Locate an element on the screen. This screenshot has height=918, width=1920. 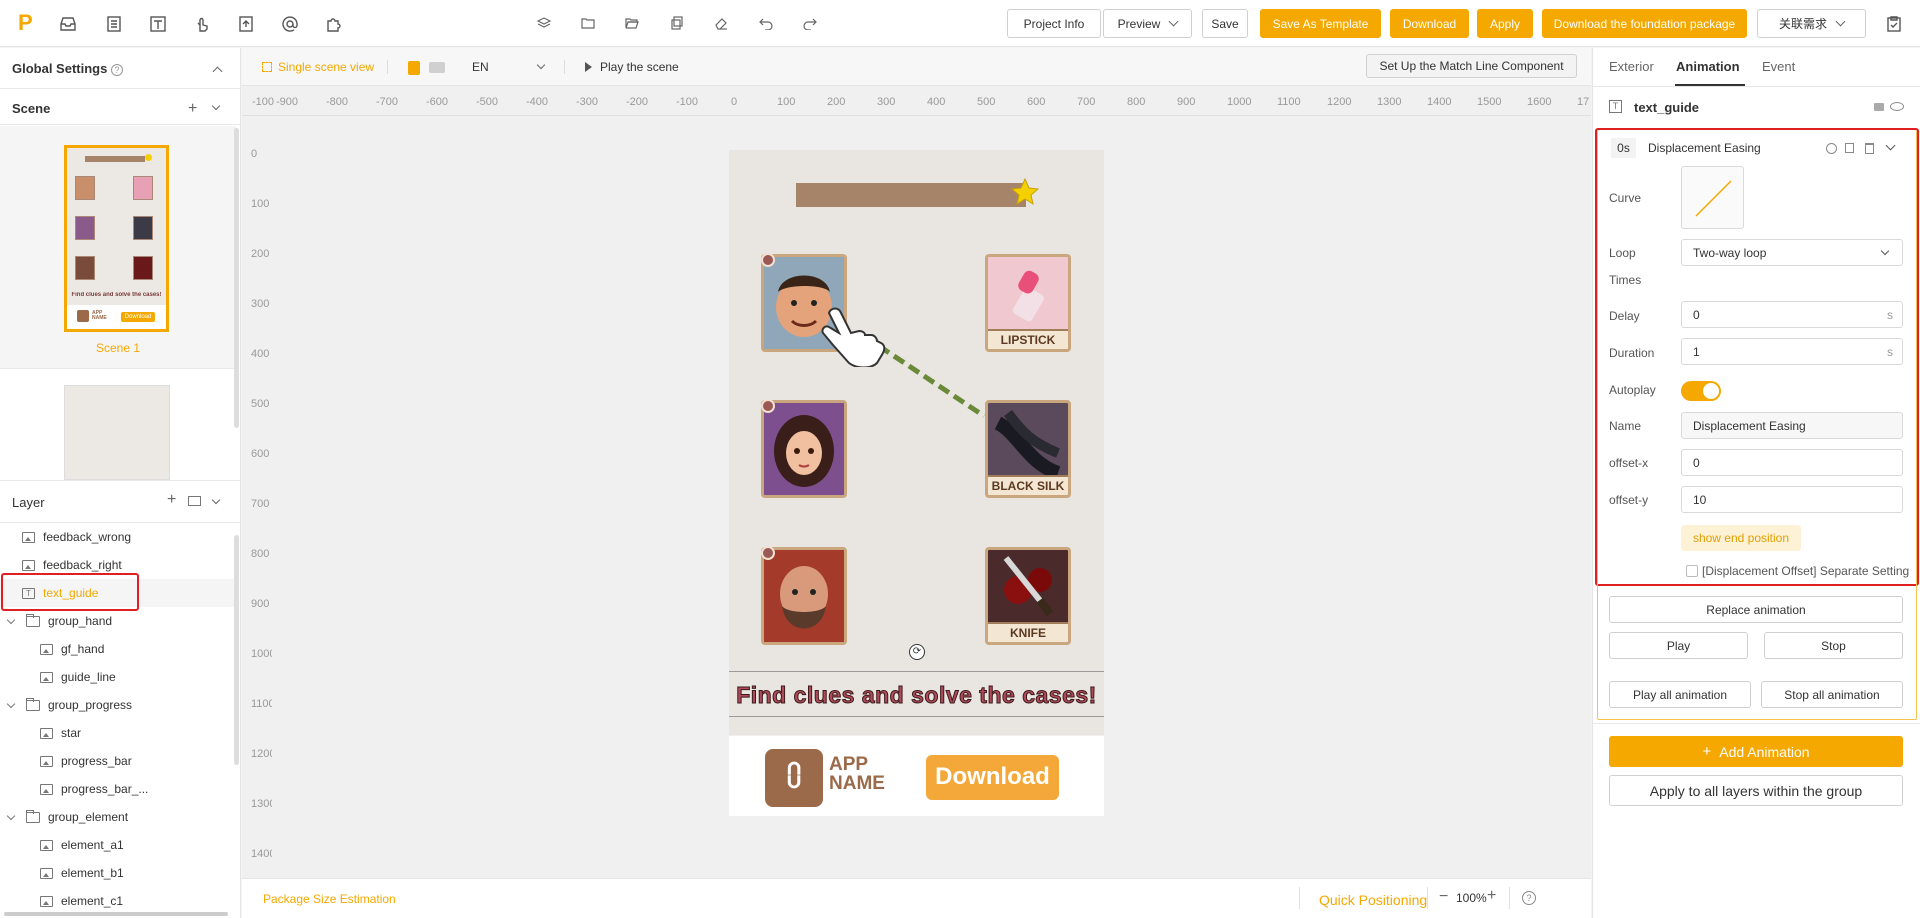
play-circle-icon is located at coordinates (1831, 148).